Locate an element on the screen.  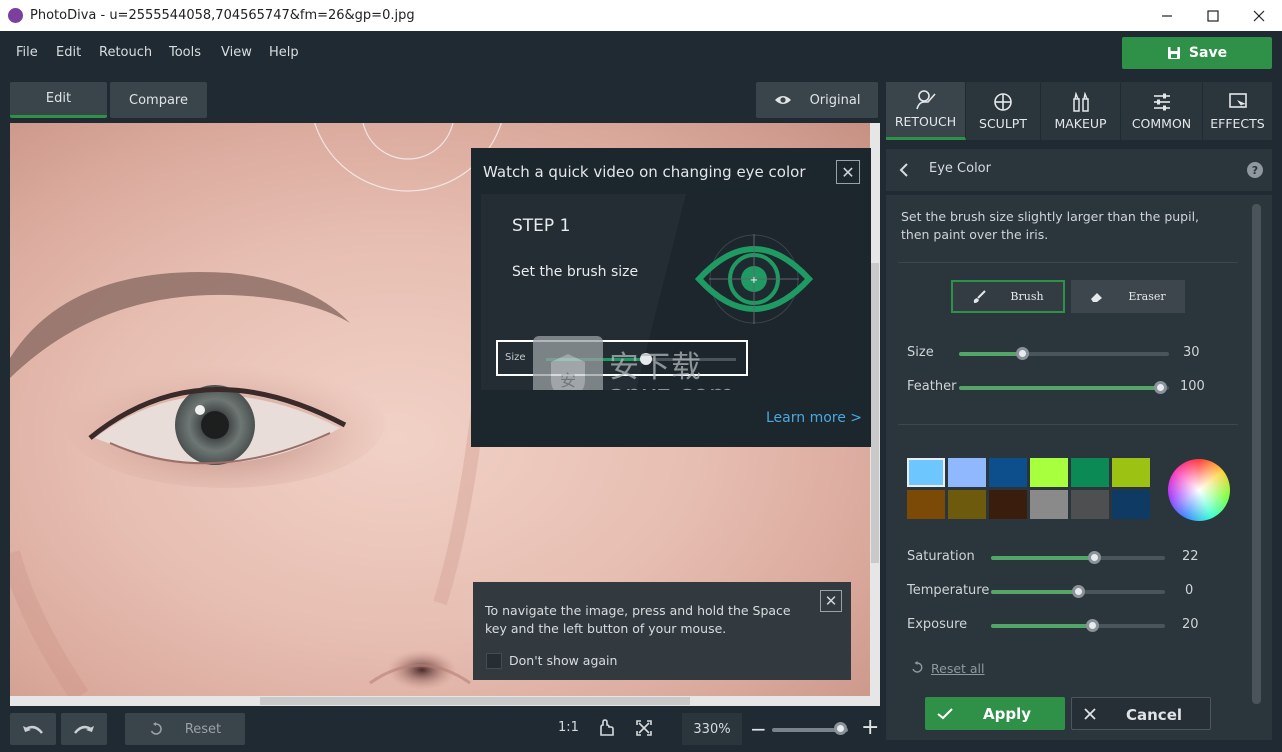
zoom-slider-knob is located at coordinates (840, 728).